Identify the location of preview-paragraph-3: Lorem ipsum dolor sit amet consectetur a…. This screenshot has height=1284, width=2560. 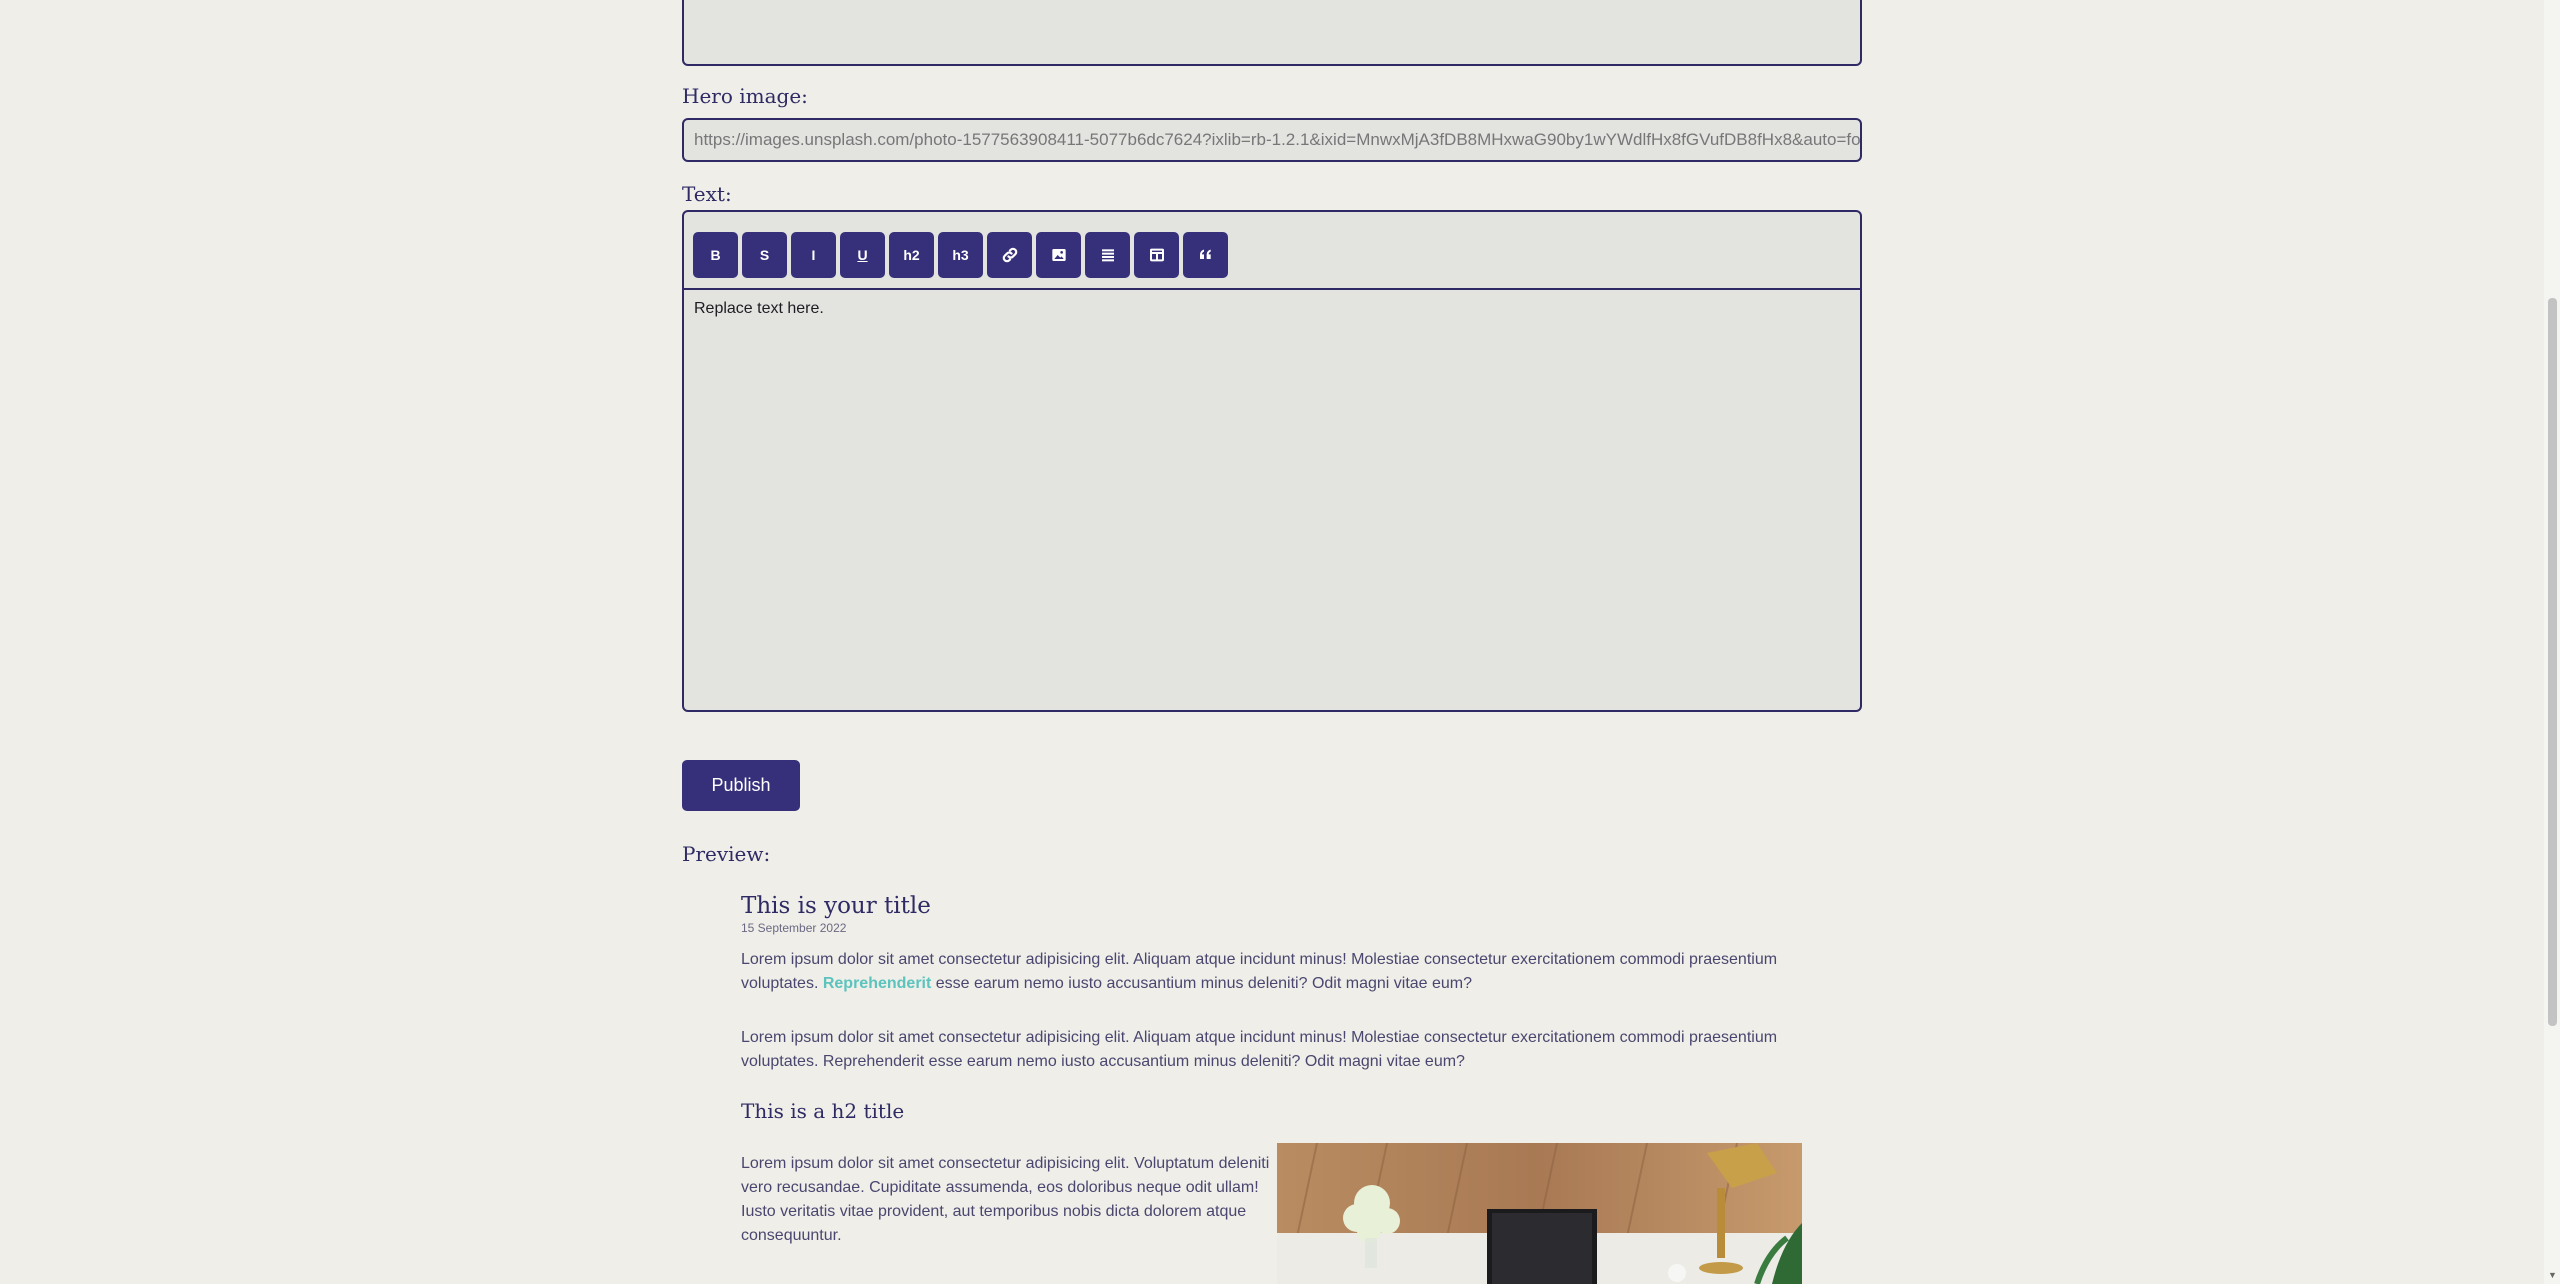
(1005, 1199).